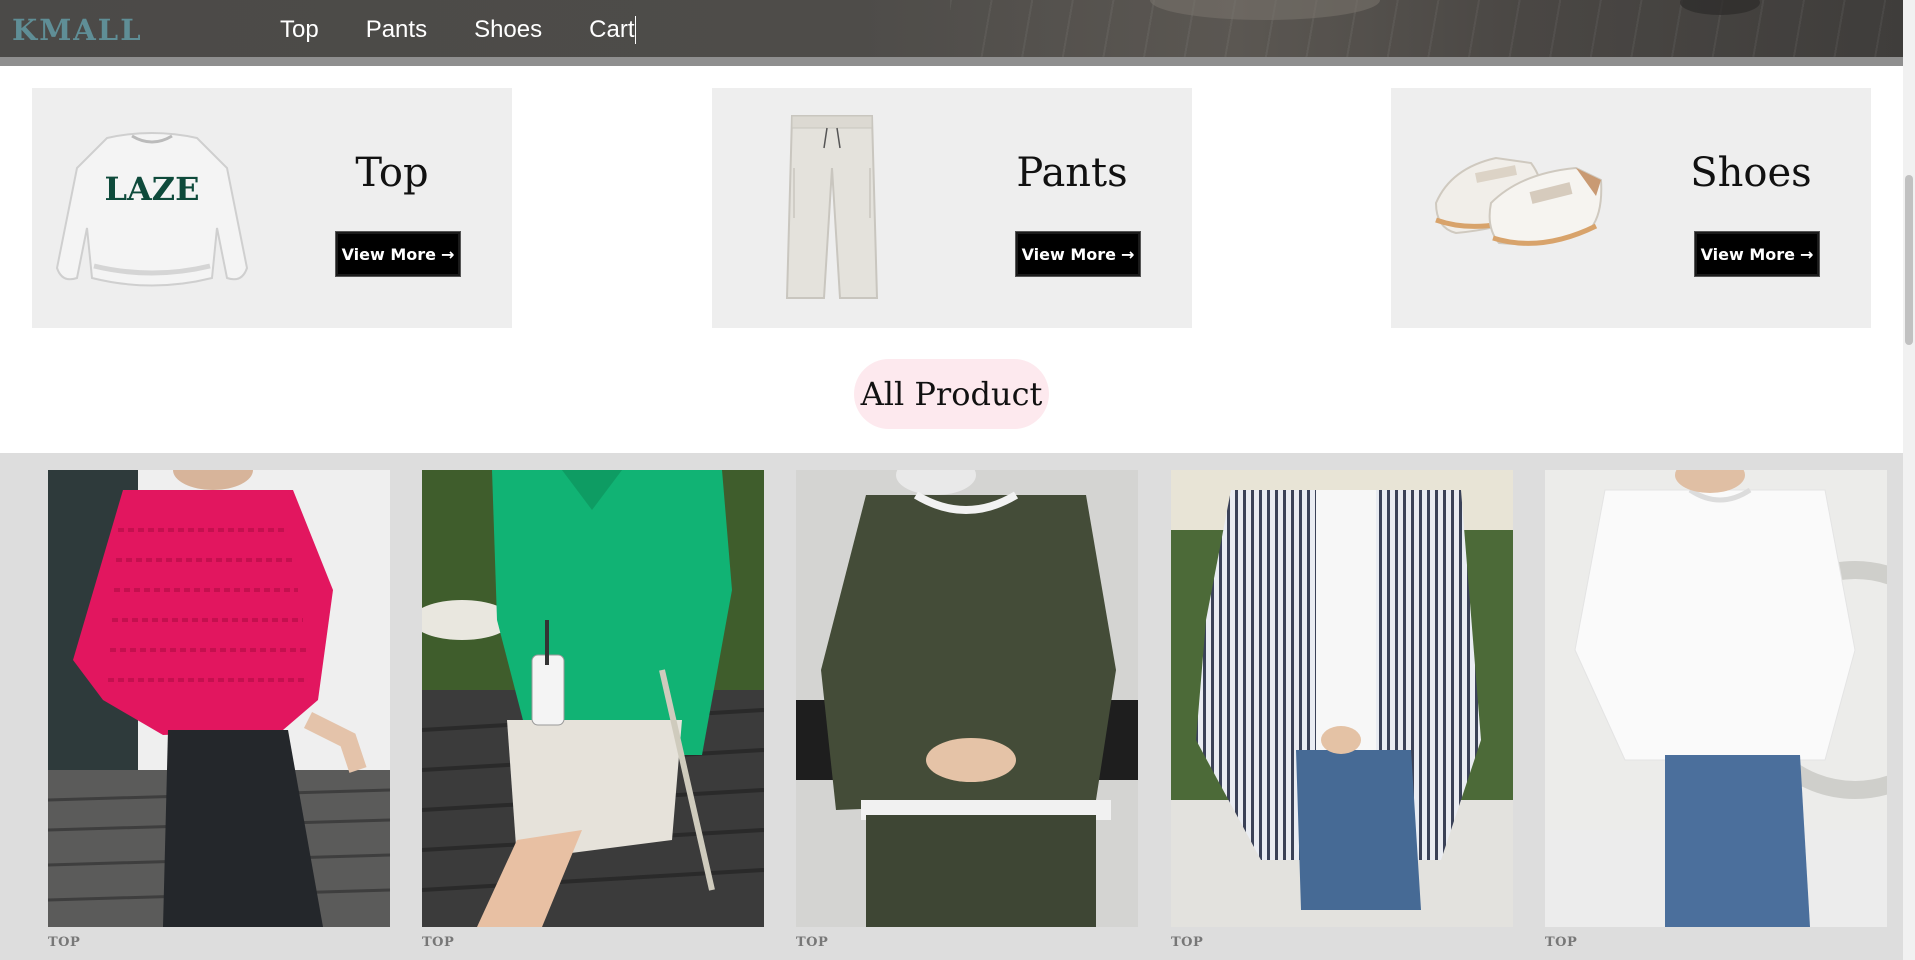 This screenshot has height=960, width=1915. What do you see at coordinates (1518, 201) in the screenshot?
I see `sneakers-image` at bounding box center [1518, 201].